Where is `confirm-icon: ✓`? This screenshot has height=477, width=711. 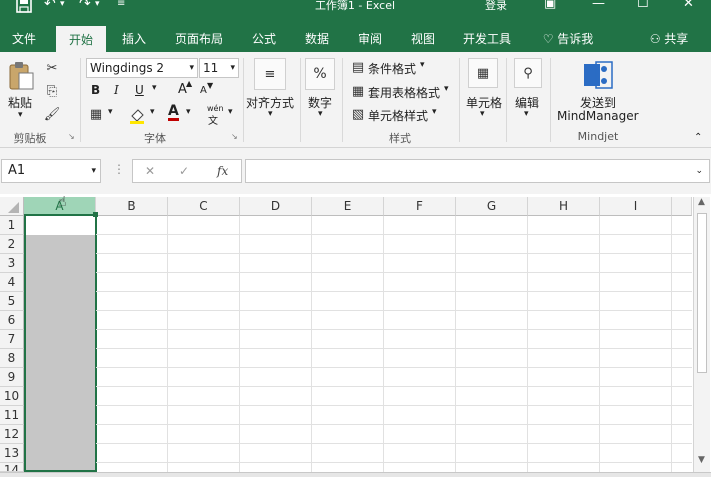 confirm-icon: ✓ is located at coordinates (184, 171).